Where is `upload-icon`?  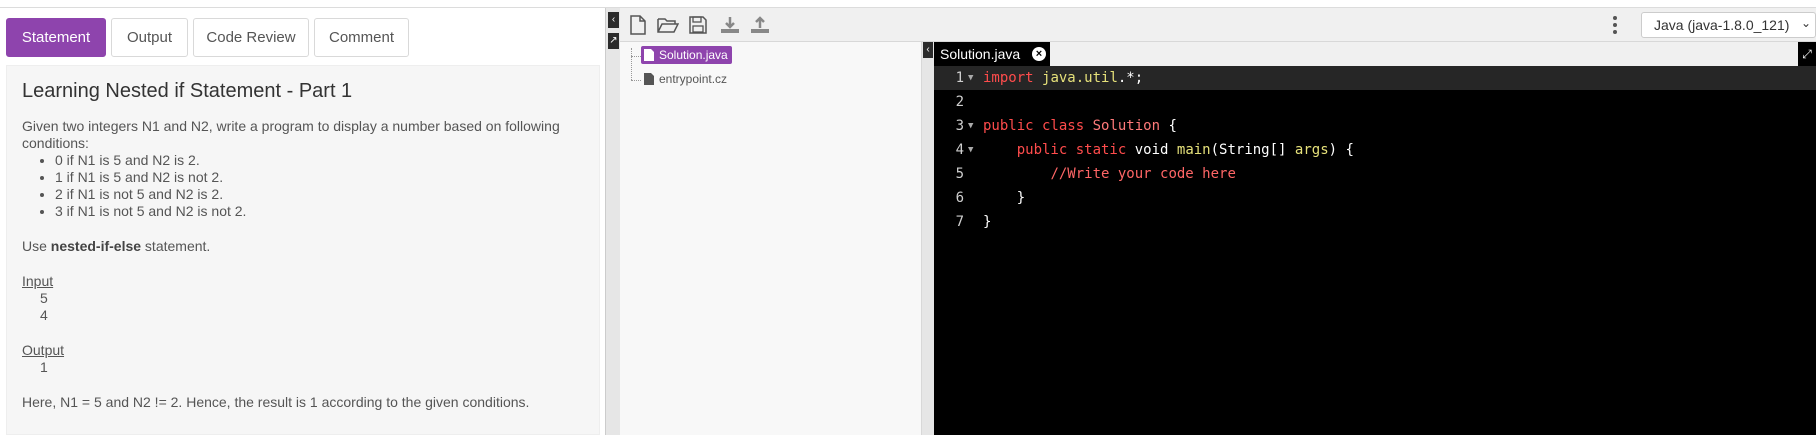
upload-icon is located at coordinates (760, 25).